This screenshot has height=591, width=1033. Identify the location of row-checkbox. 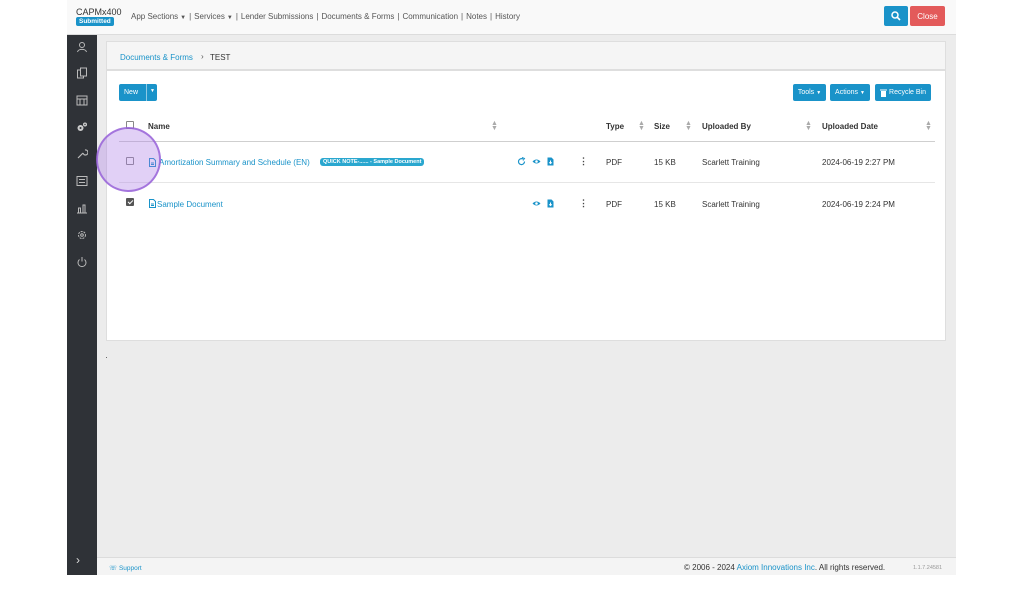
(130, 202).